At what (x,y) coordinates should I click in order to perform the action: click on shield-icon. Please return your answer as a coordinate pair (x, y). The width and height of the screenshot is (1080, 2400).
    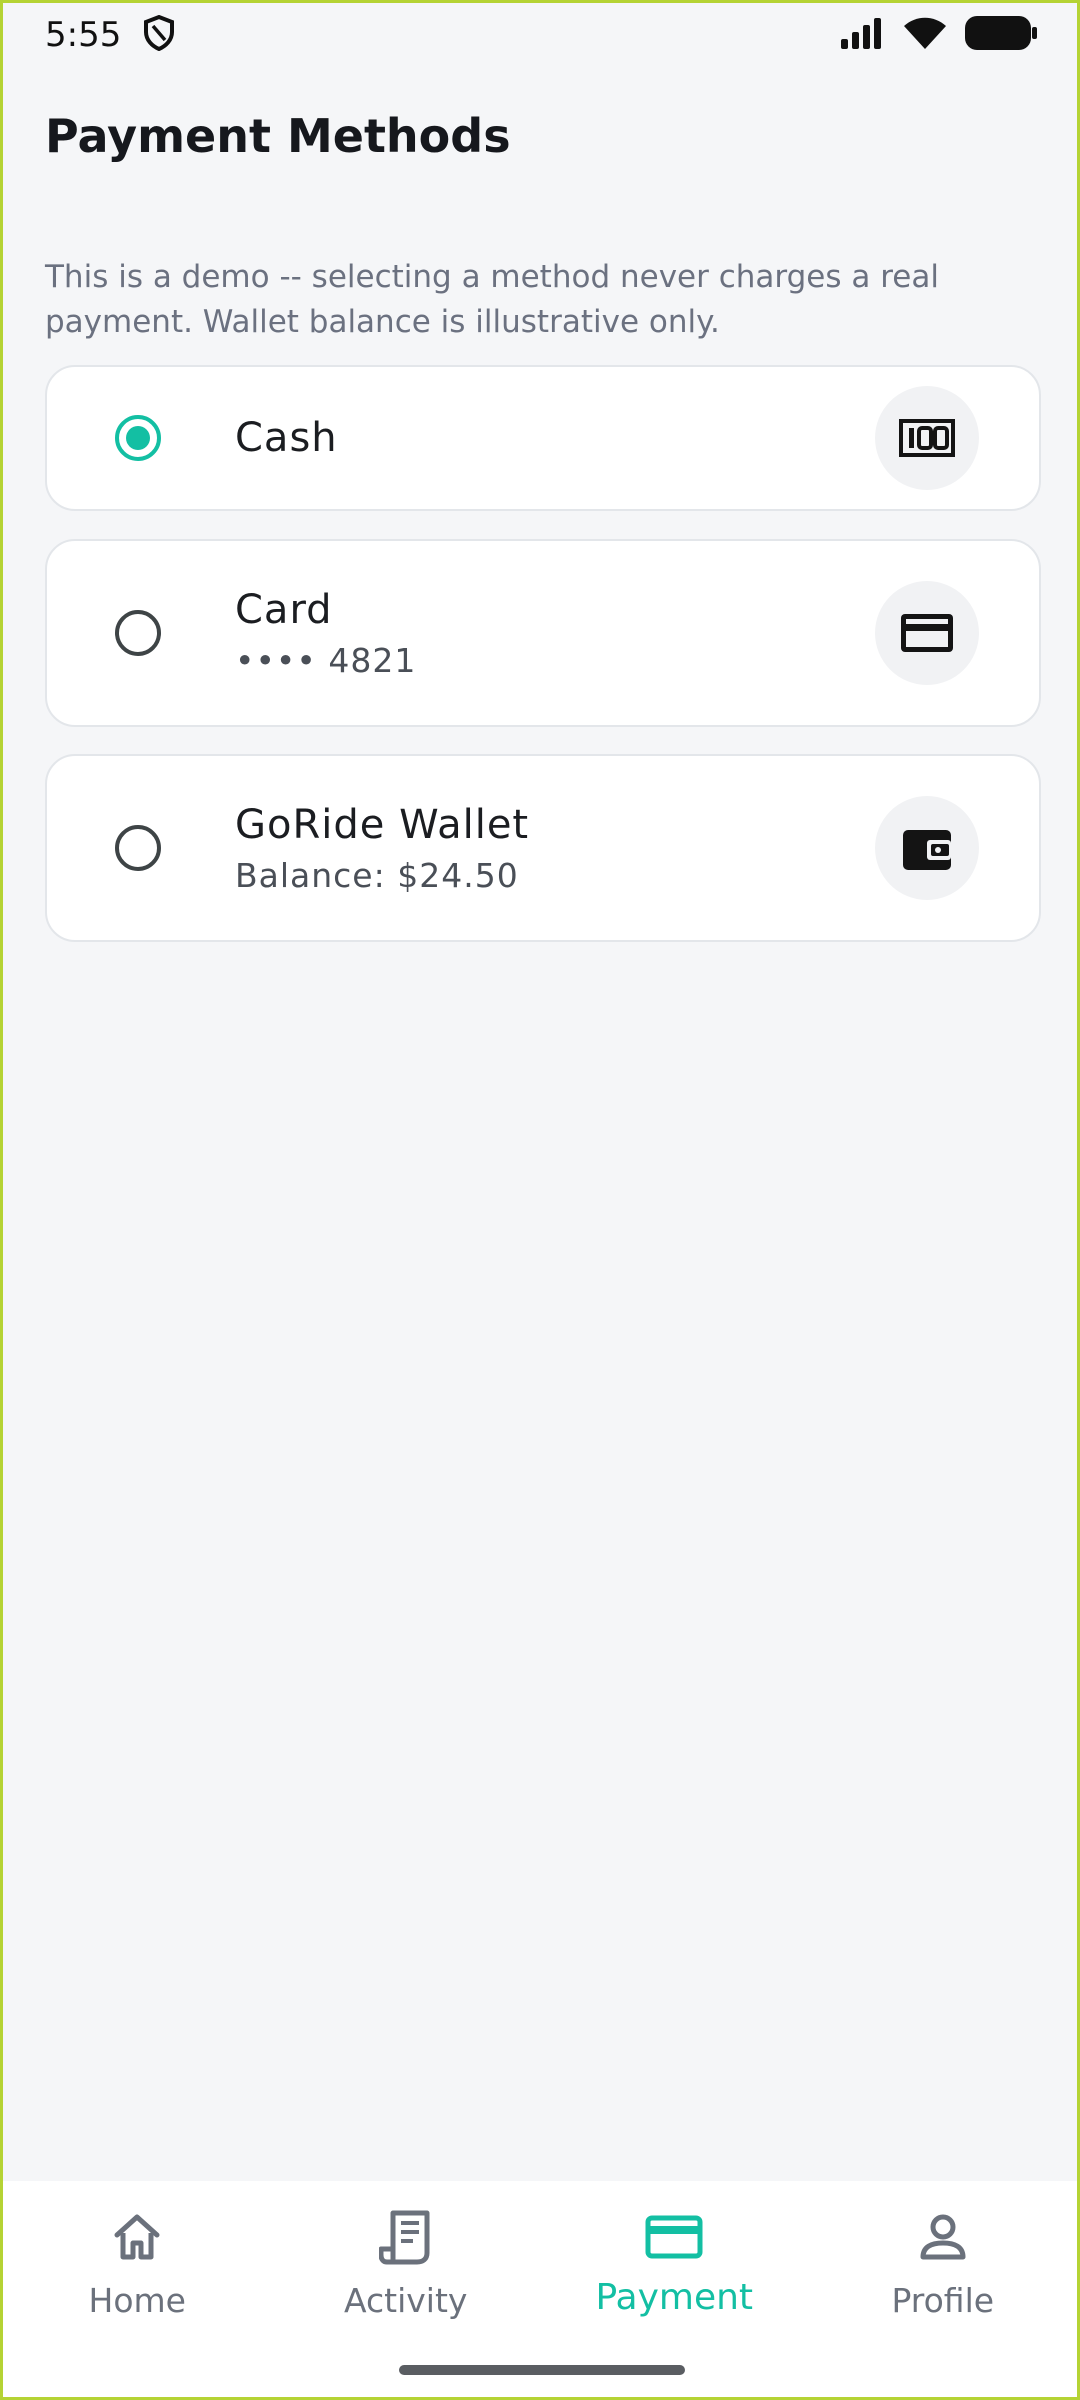
    Looking at the image, I should click on (159, 35).